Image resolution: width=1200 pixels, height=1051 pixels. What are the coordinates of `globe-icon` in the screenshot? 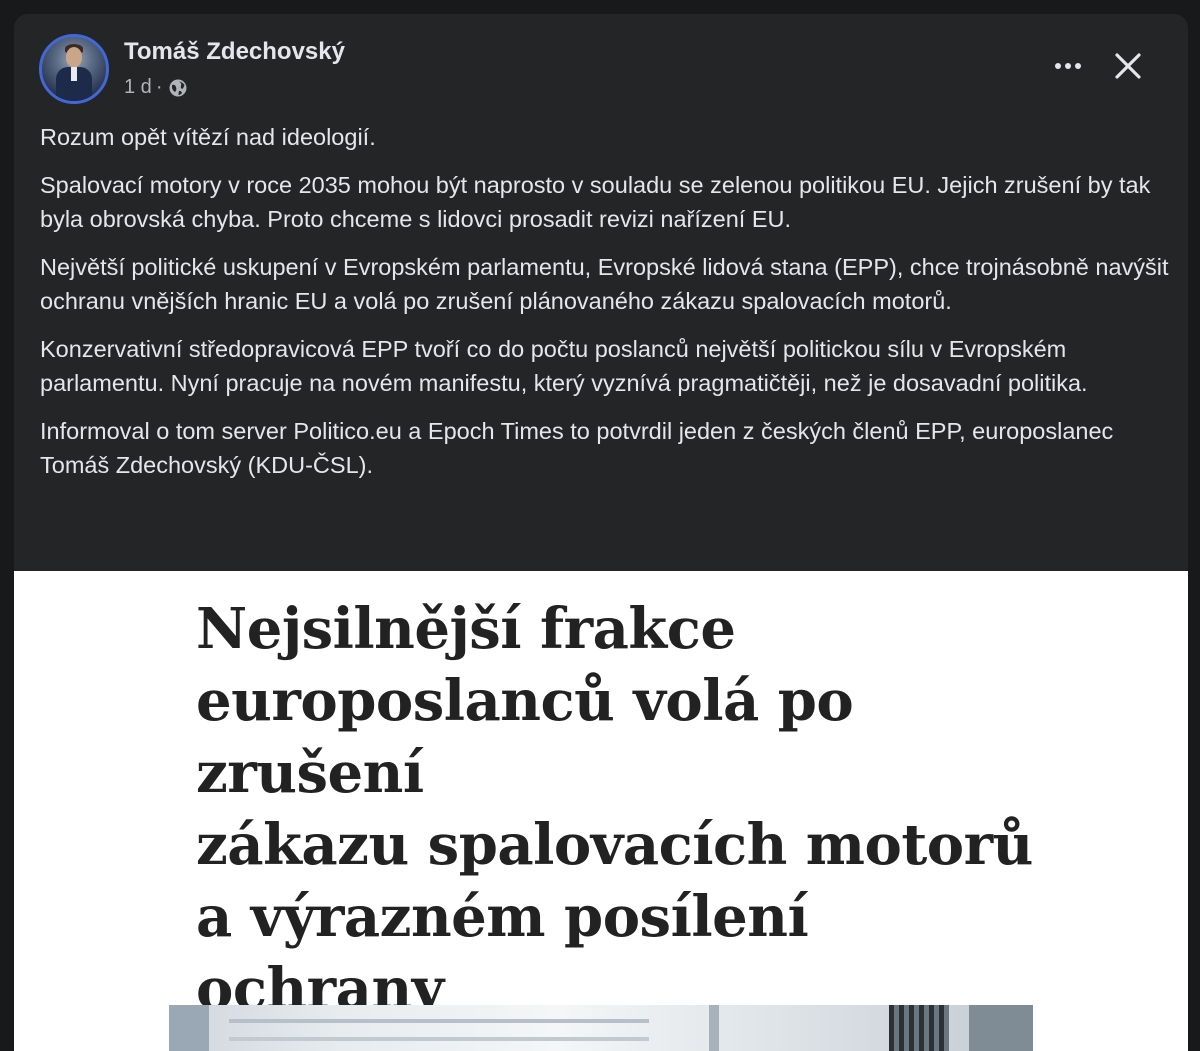 It's located at (178, 88).